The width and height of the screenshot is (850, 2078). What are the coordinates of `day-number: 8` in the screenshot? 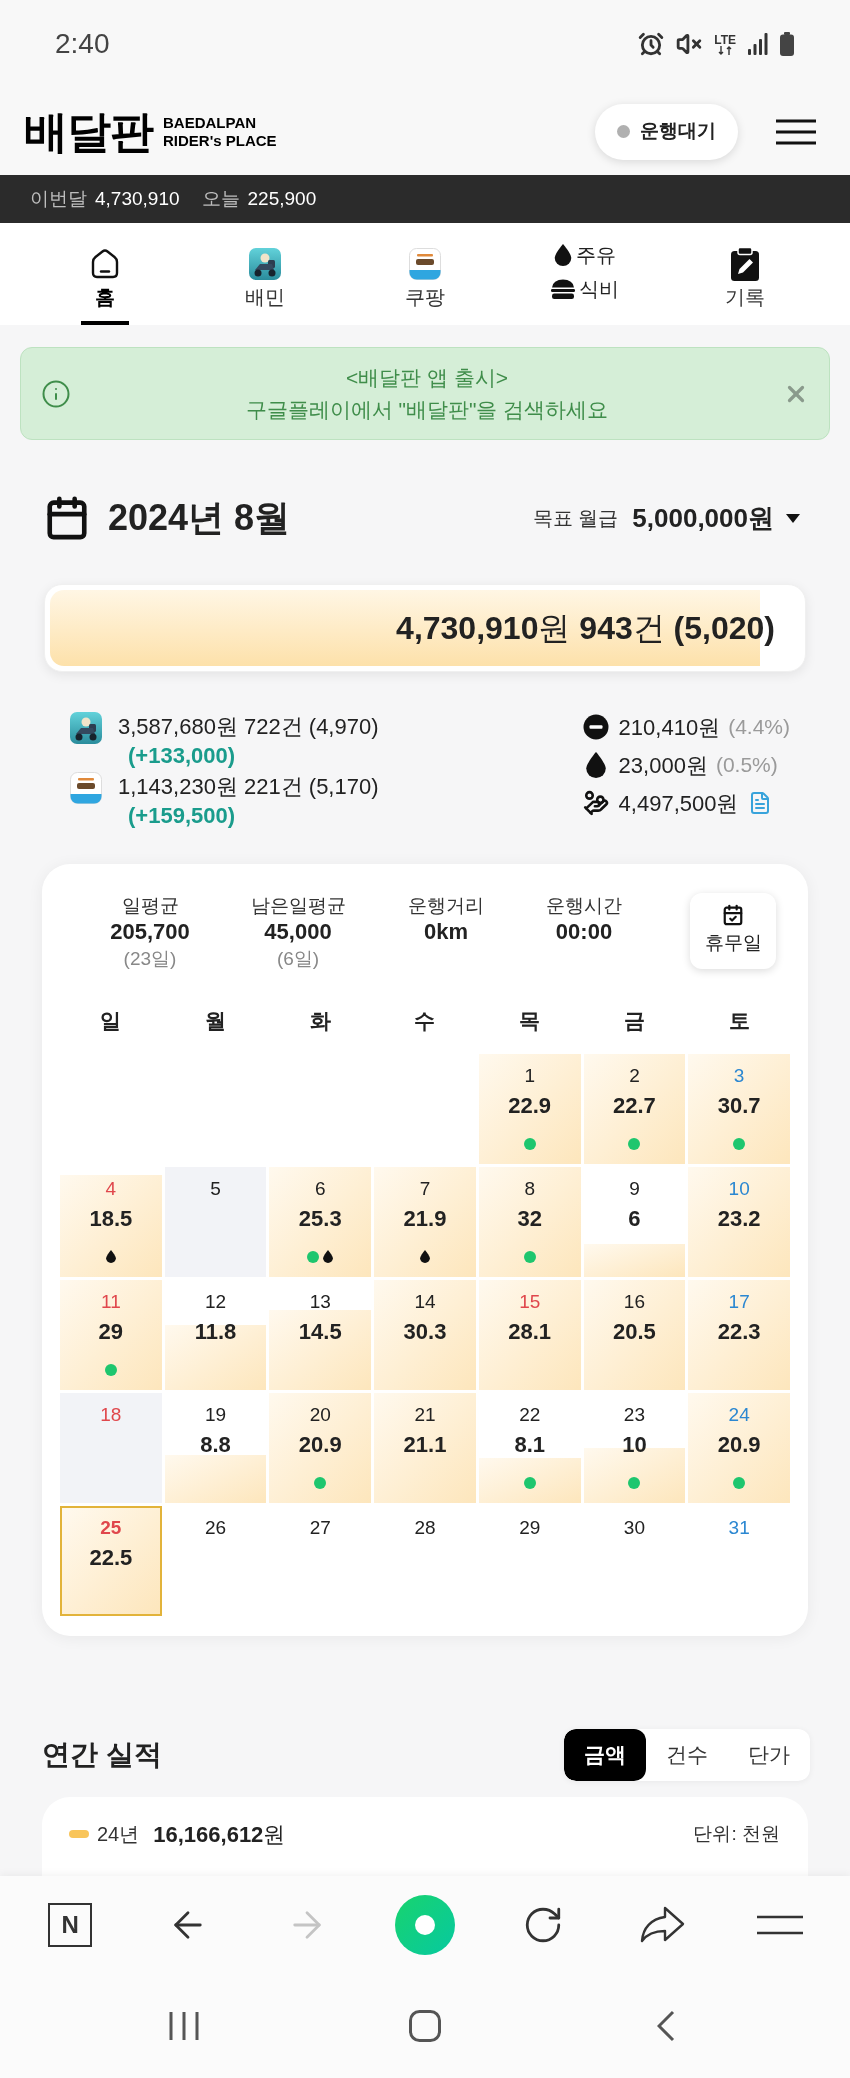 It's located at (529, 1189).